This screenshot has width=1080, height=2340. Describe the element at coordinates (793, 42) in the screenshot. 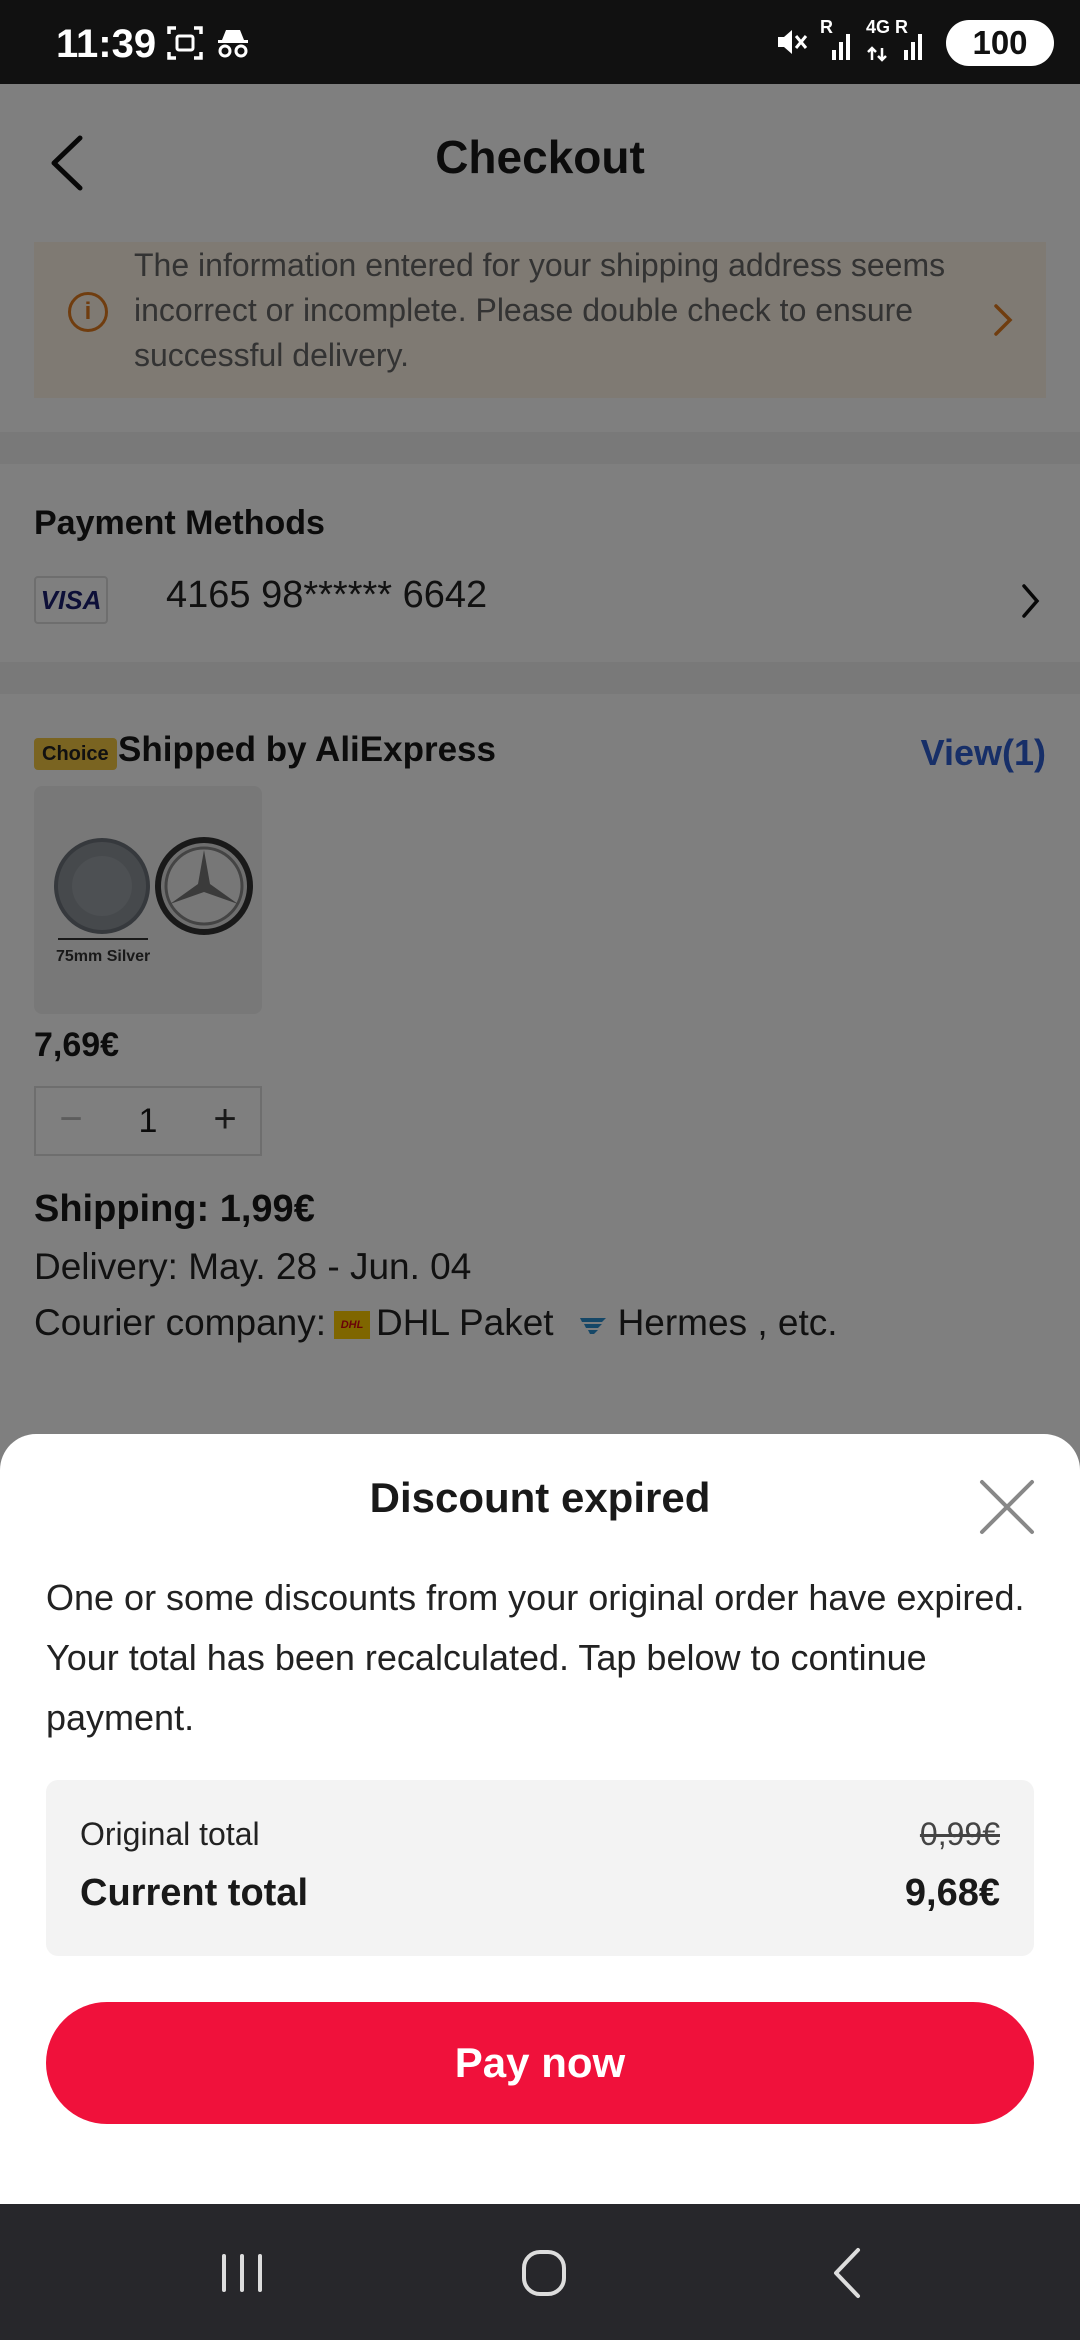

I see `mute-icon` at that location.